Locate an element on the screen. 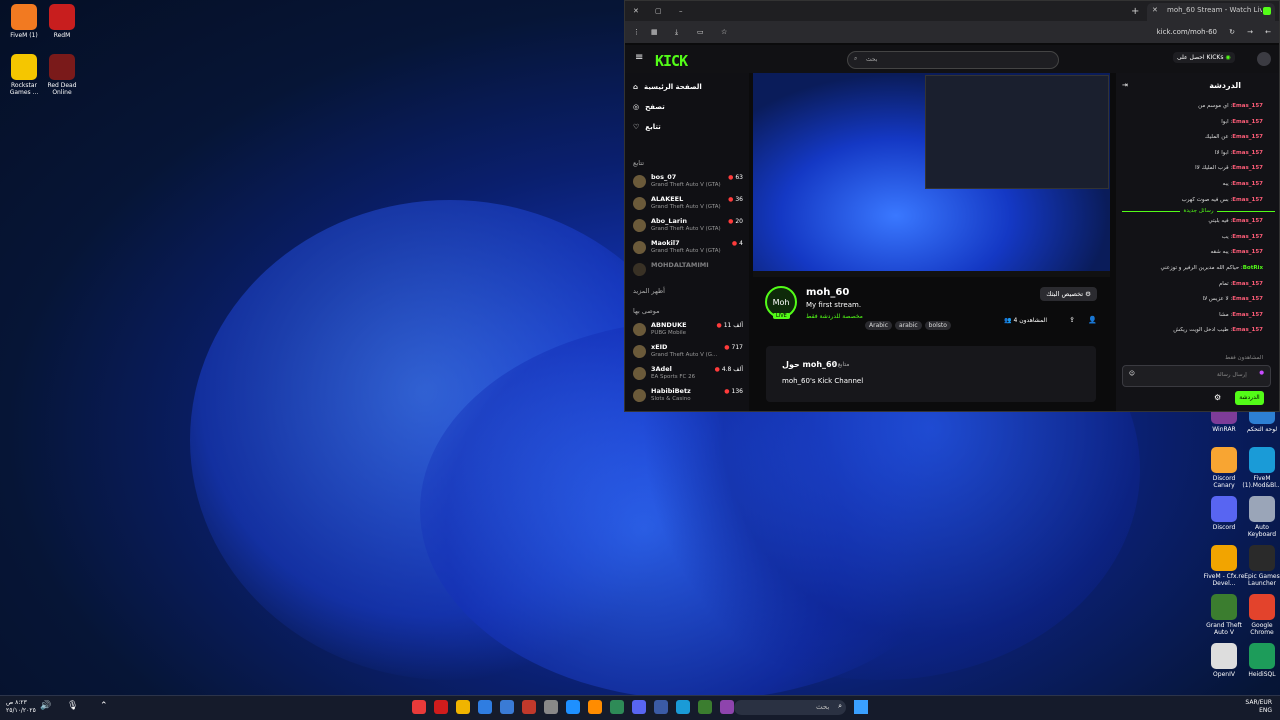 The height and width of the screenshot is (720, 1280). channel-row: ALAKEEL Grand Theft Auto V (GTA) ● 36 is located at coordinates (688, 205).